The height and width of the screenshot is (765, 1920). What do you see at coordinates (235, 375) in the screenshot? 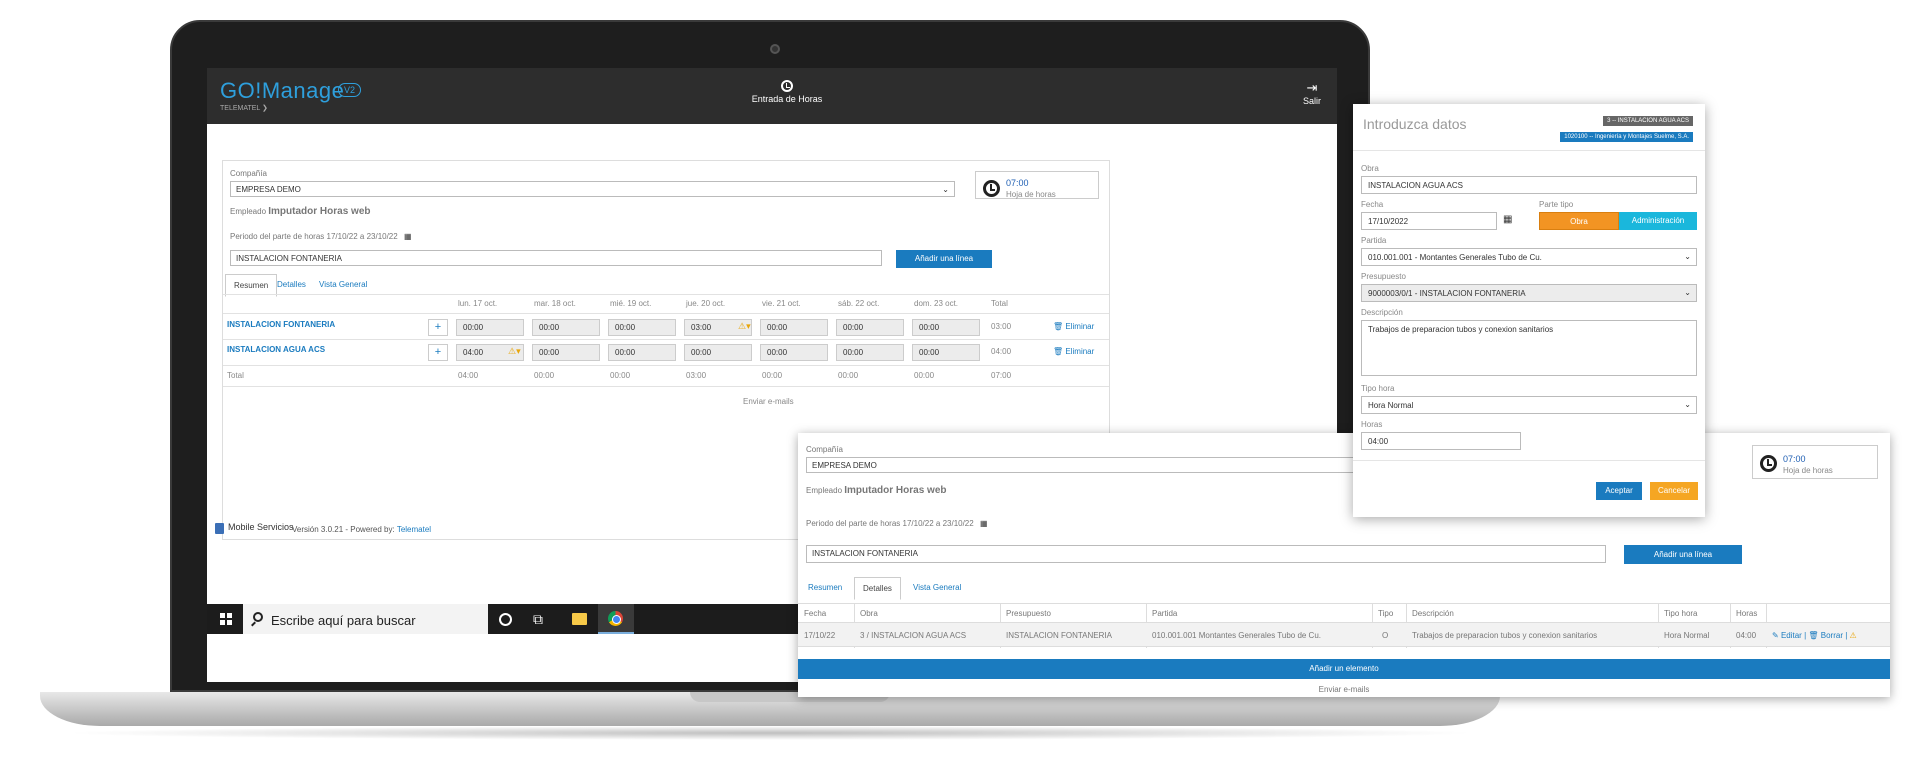
I see `total-label: Total` at bounding box center [235, 375].